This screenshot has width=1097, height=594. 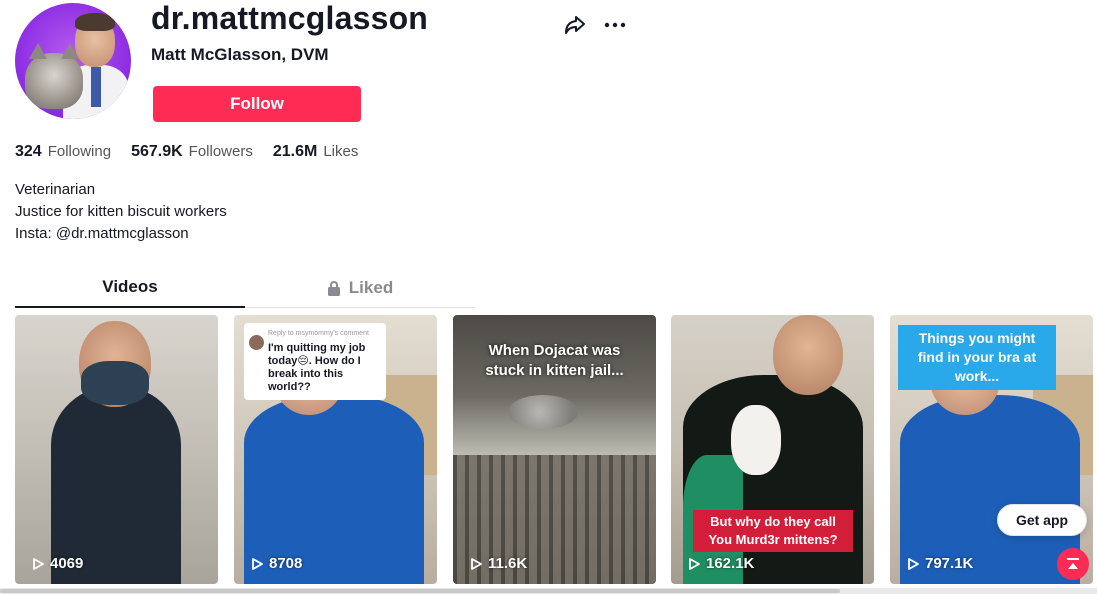 What do you see at coordinates (102, 233) in the screenshot?
I see `bio-line: Insta: @dr.mattmcglasson` at bounding box center [102, 233].